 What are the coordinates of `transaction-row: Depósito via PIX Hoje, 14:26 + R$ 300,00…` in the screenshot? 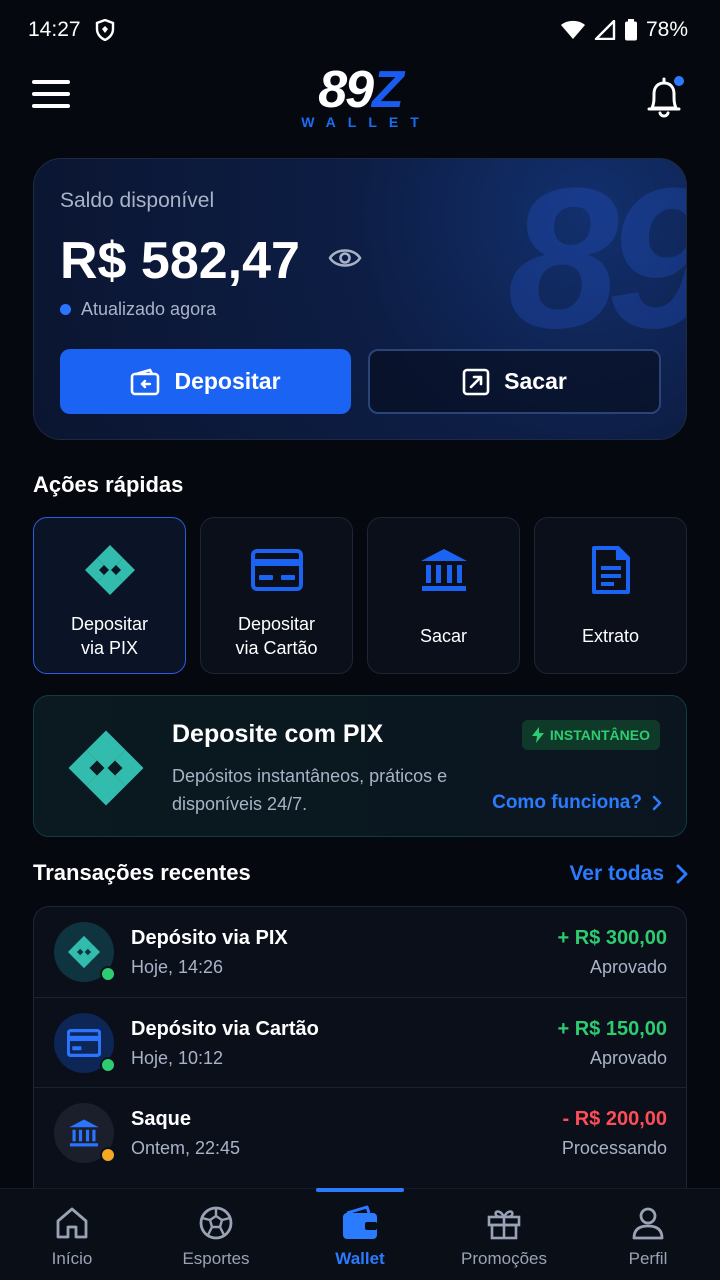 It's located at (360, 952).